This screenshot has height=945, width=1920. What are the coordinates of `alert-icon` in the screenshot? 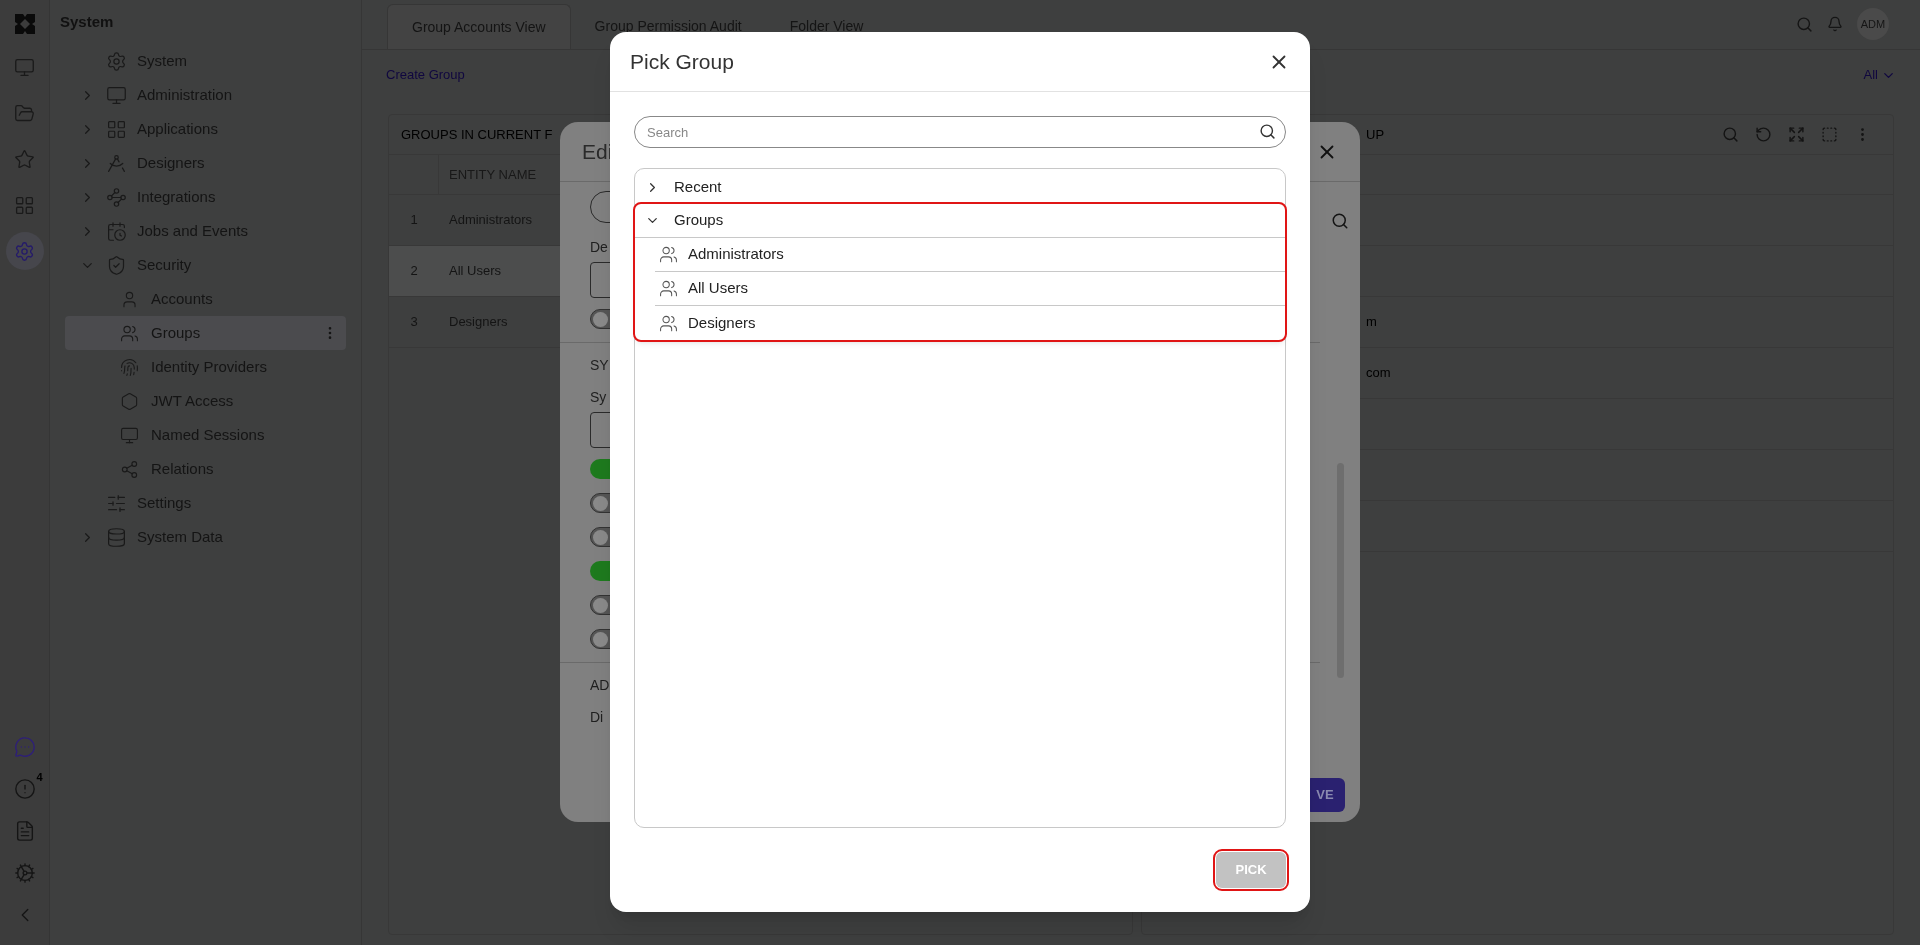 It's located at (24, 789).